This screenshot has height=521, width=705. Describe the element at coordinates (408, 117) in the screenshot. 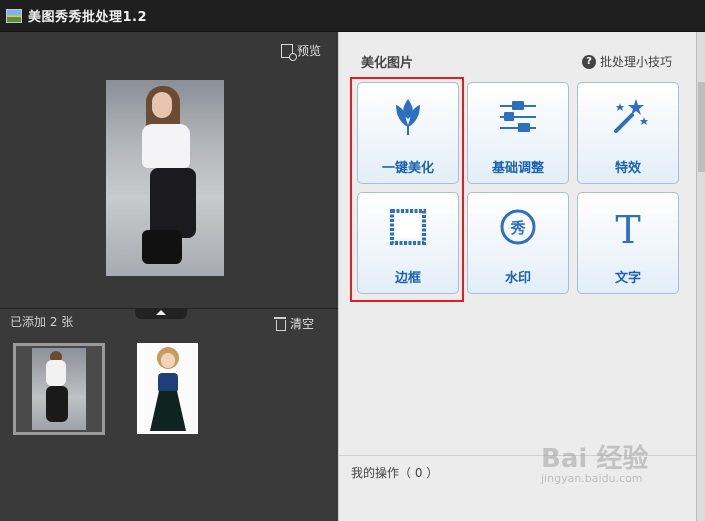

I see `tulip-icon` at that location.